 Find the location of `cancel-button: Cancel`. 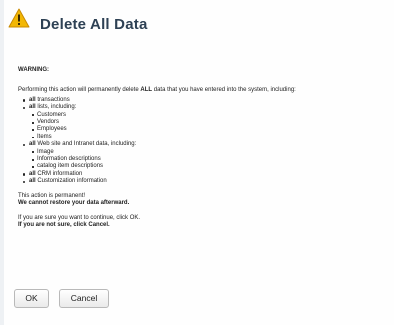

cancel-button: Cancel is located at coordinates (84, 298).